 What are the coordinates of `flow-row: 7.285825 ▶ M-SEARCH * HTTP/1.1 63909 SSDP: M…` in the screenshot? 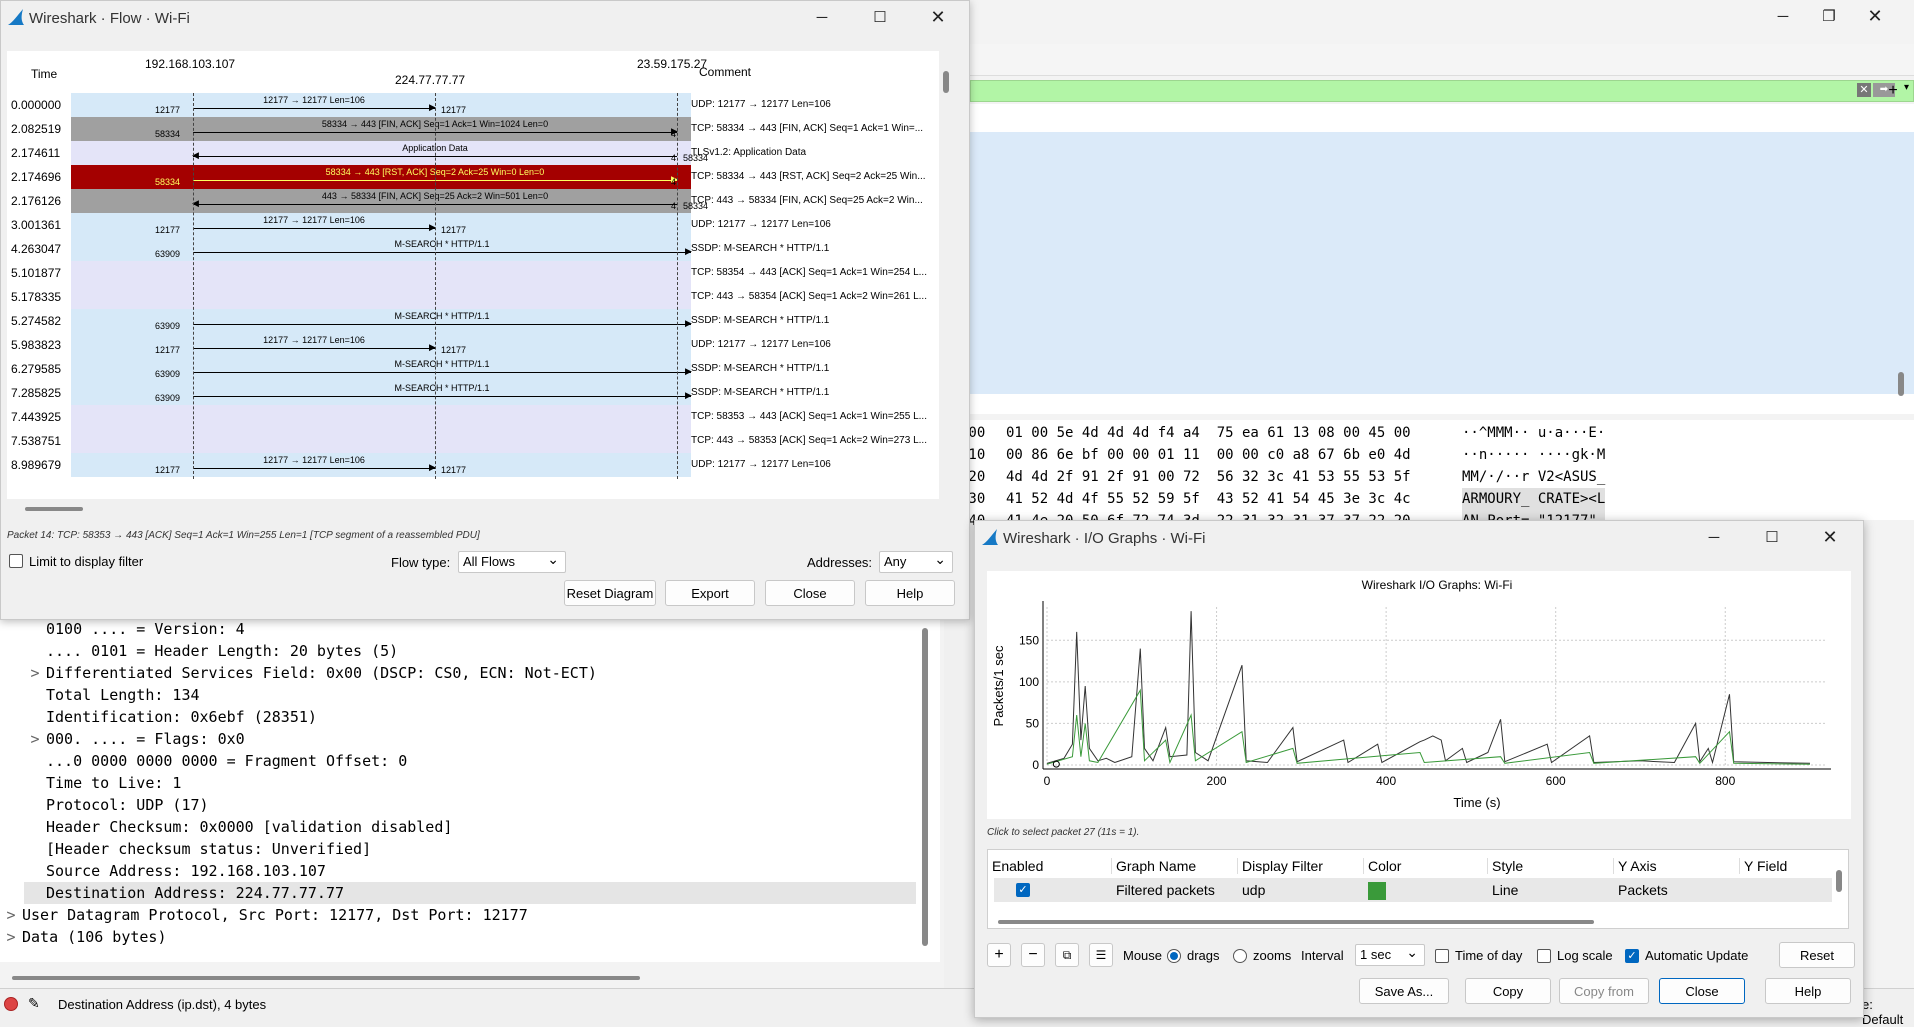 It's located at (473, 393).